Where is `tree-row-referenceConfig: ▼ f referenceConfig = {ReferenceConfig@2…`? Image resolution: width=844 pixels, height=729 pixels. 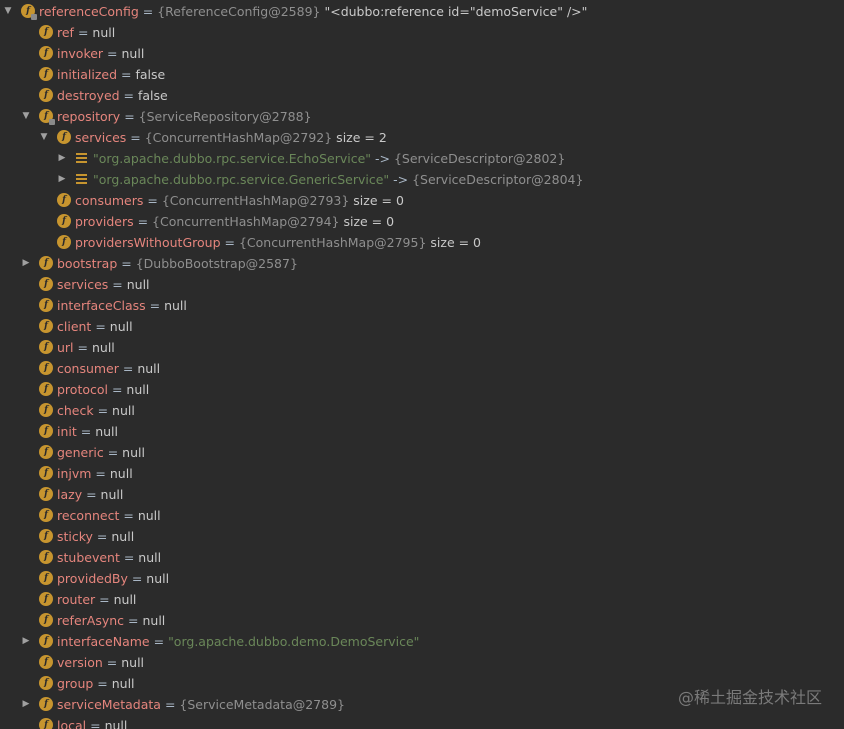 tree-row-referenceConfig: ▼ f referenceConfig = {ReferenceConfig@2… is located at coordinates (422, 11).